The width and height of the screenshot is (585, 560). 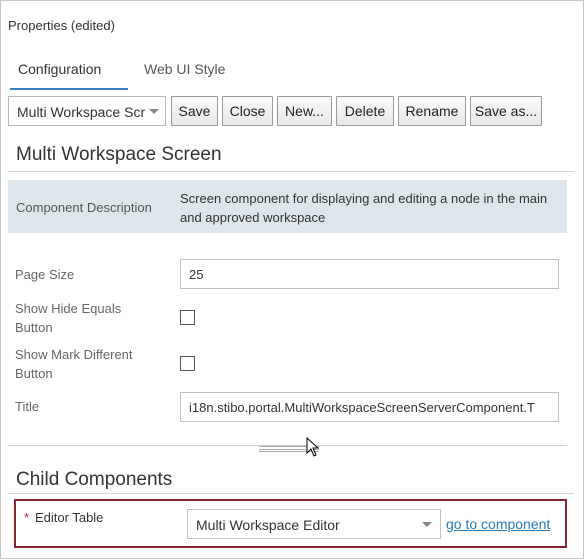 What do you see at coordinates (74, 364) in the screenshot?
I see `show-mark-different-label: Show Mark Different Button` at bounding box center [74, 364].